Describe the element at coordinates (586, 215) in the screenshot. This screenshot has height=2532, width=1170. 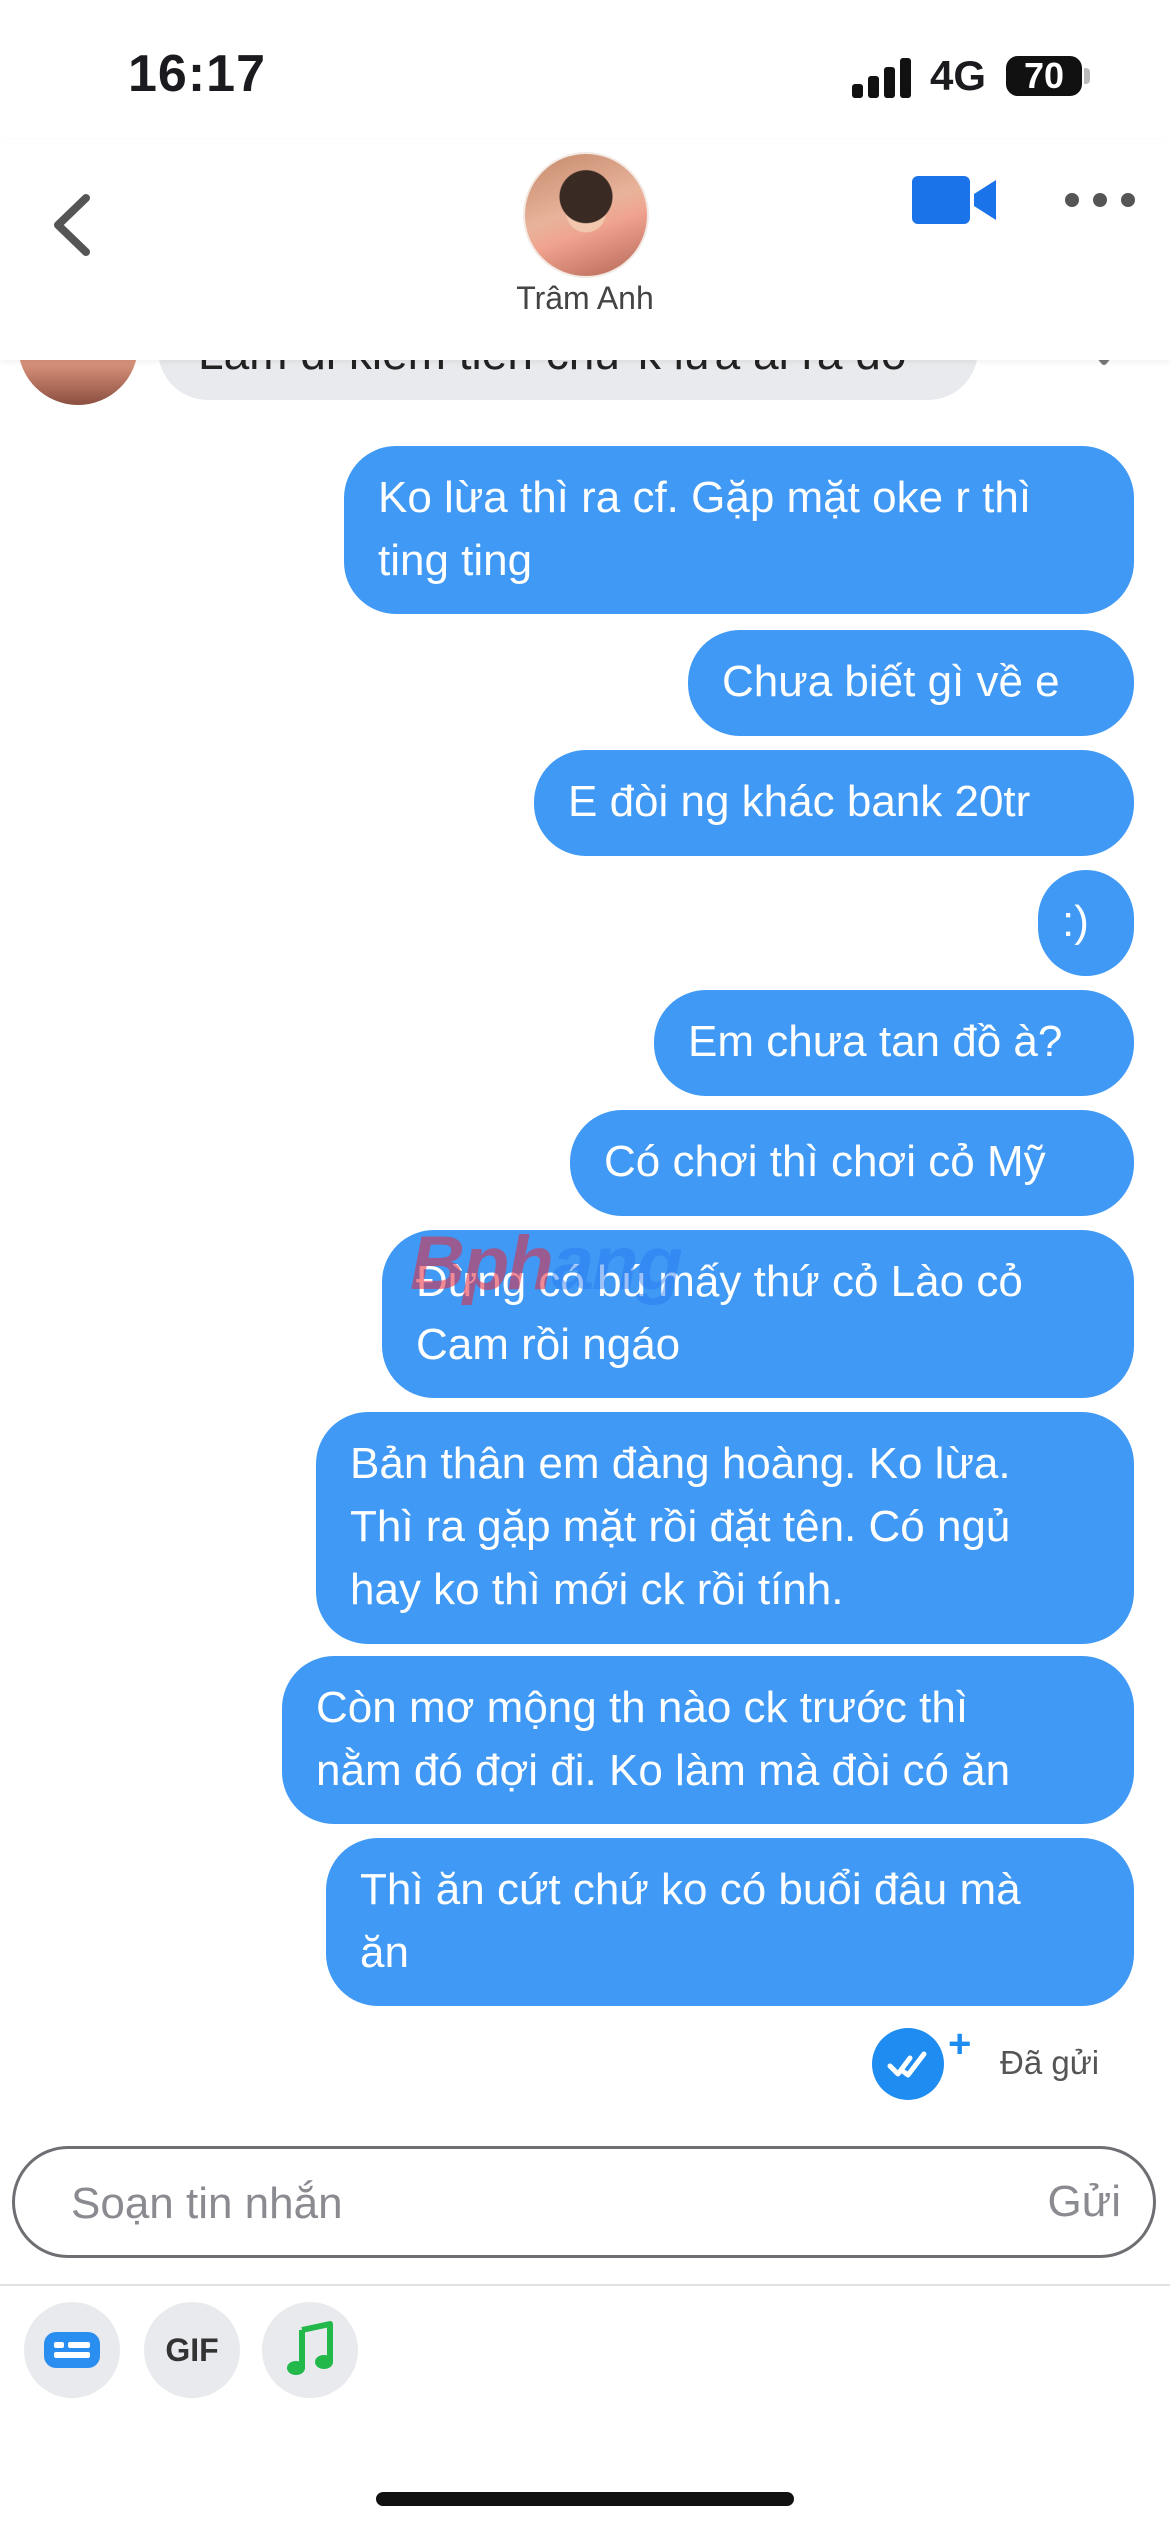
I see `contact-avatar` at that location.